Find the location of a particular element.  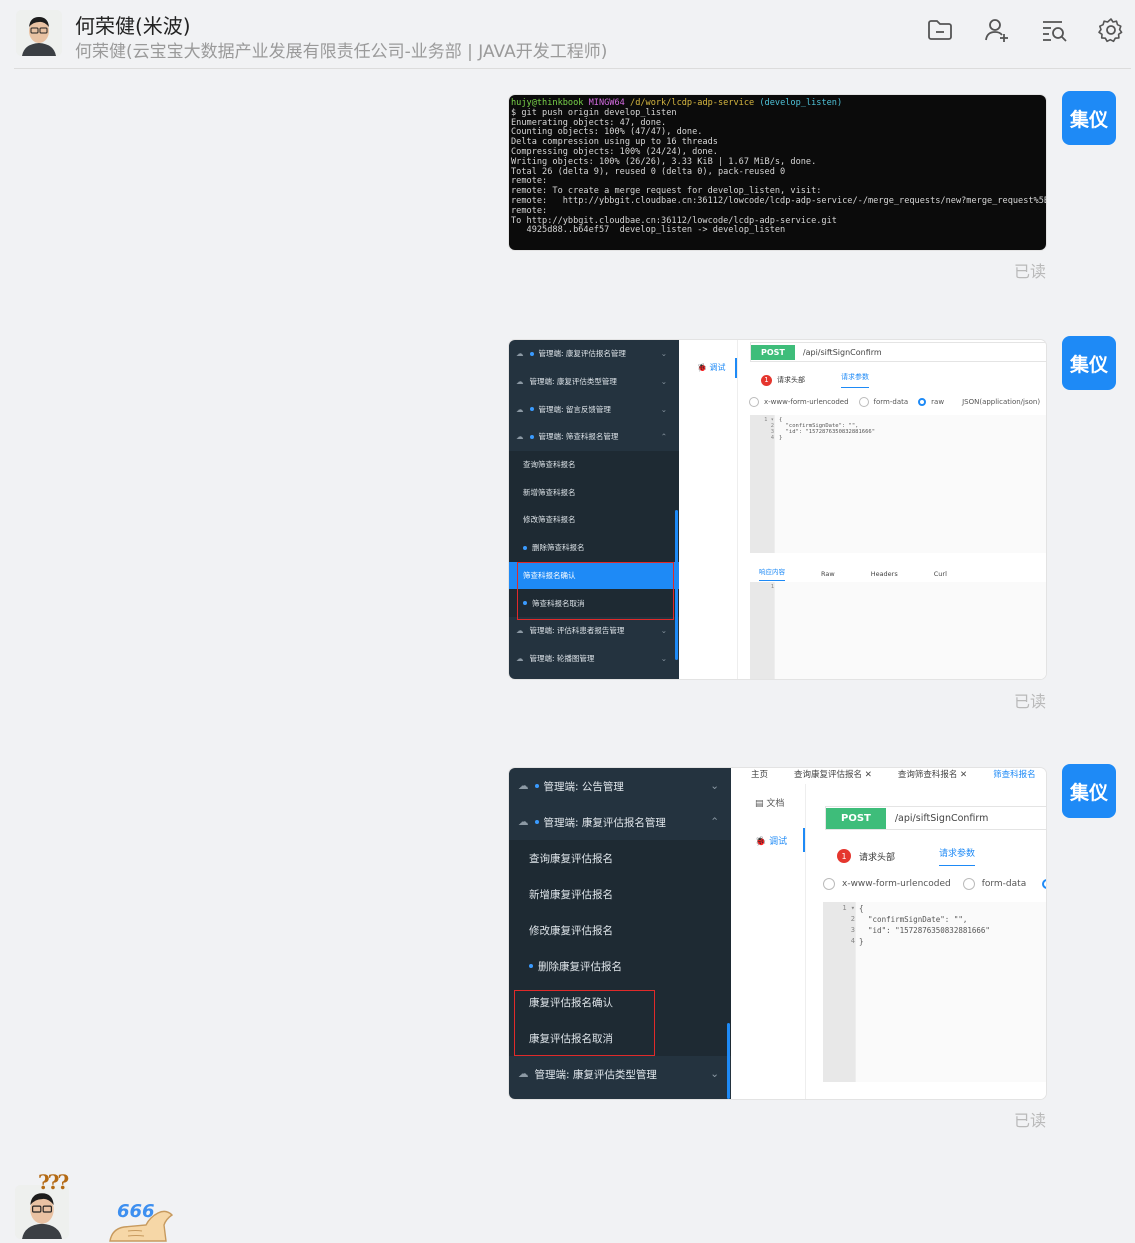

page-tabs: 主页 查询康复评估报名 ✕ 查询筛查科报名 ✕ 筛查科报名 is located at coordinates (893, 774).